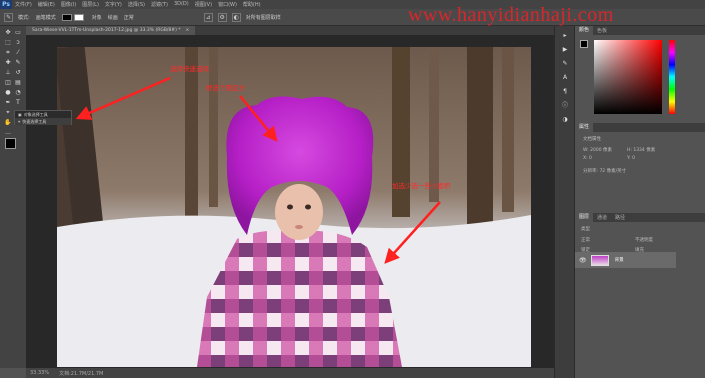 The height and width of the screenshot is (378, 705). What do you see at coordinates (123, 98) in the screenshot?
I see `arrow-to-tool` at bounding box center [123, 98].